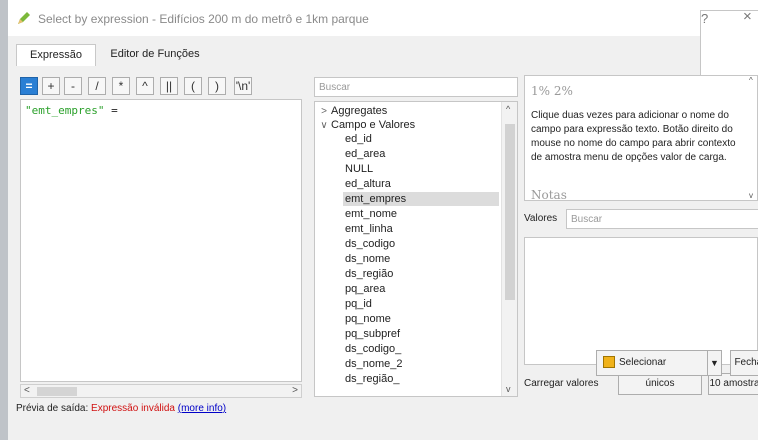 This screenshot has width=758, height=440. I want to click on operator-newline-button: '\n', so click(243, 86).